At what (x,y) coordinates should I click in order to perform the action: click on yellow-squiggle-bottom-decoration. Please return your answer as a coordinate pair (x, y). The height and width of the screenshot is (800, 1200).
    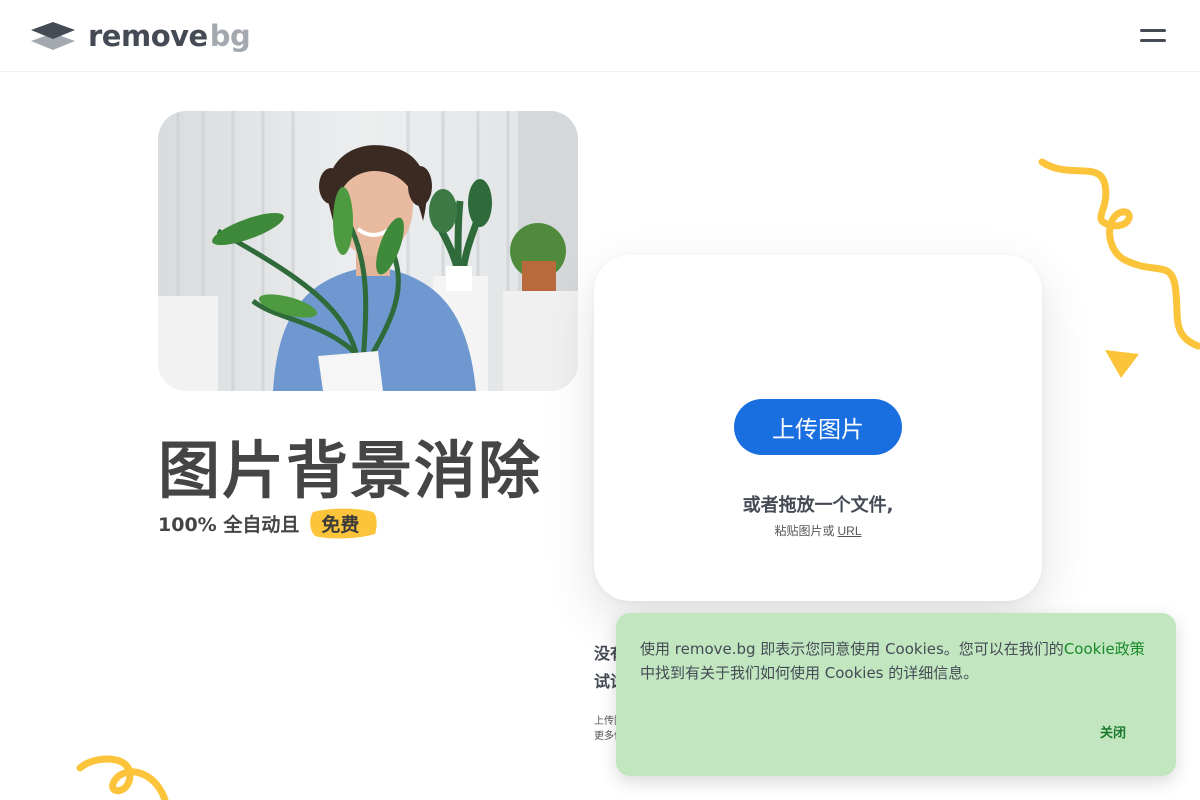
    Looking at the image, I should click on (122, 777).